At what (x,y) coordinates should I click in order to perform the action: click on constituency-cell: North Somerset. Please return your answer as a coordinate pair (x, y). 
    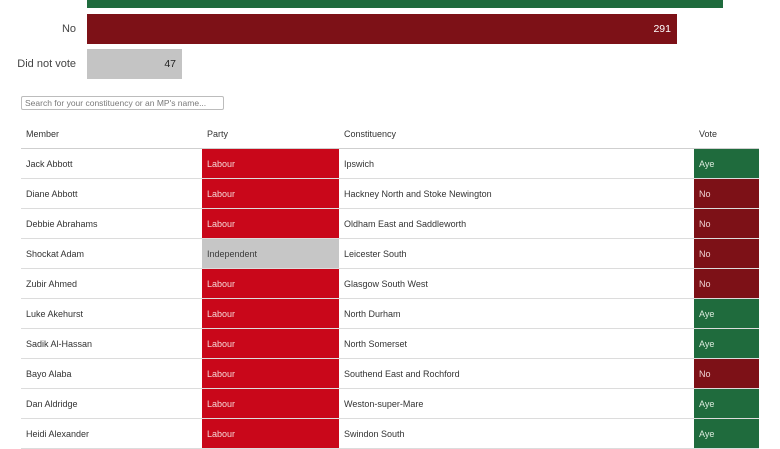
    Looking at the image, I should click on (516, 343).